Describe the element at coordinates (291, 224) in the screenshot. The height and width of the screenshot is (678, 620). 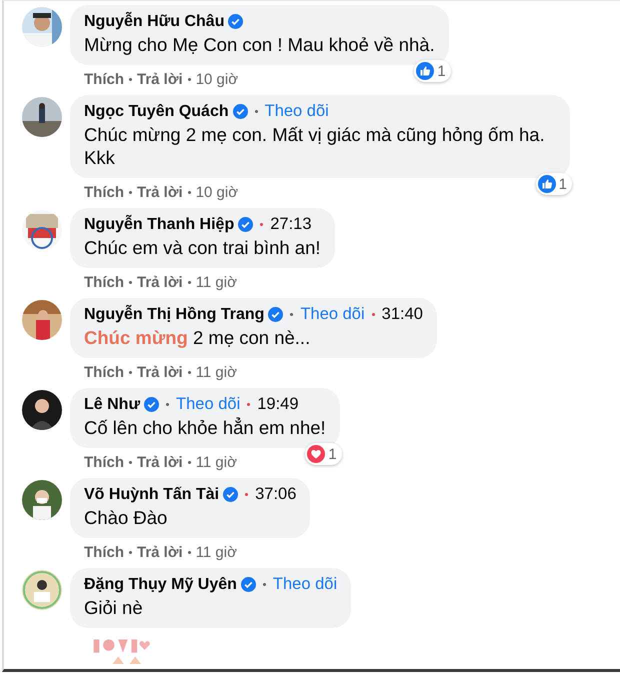
I see `timestamp: 27:13` at that location.